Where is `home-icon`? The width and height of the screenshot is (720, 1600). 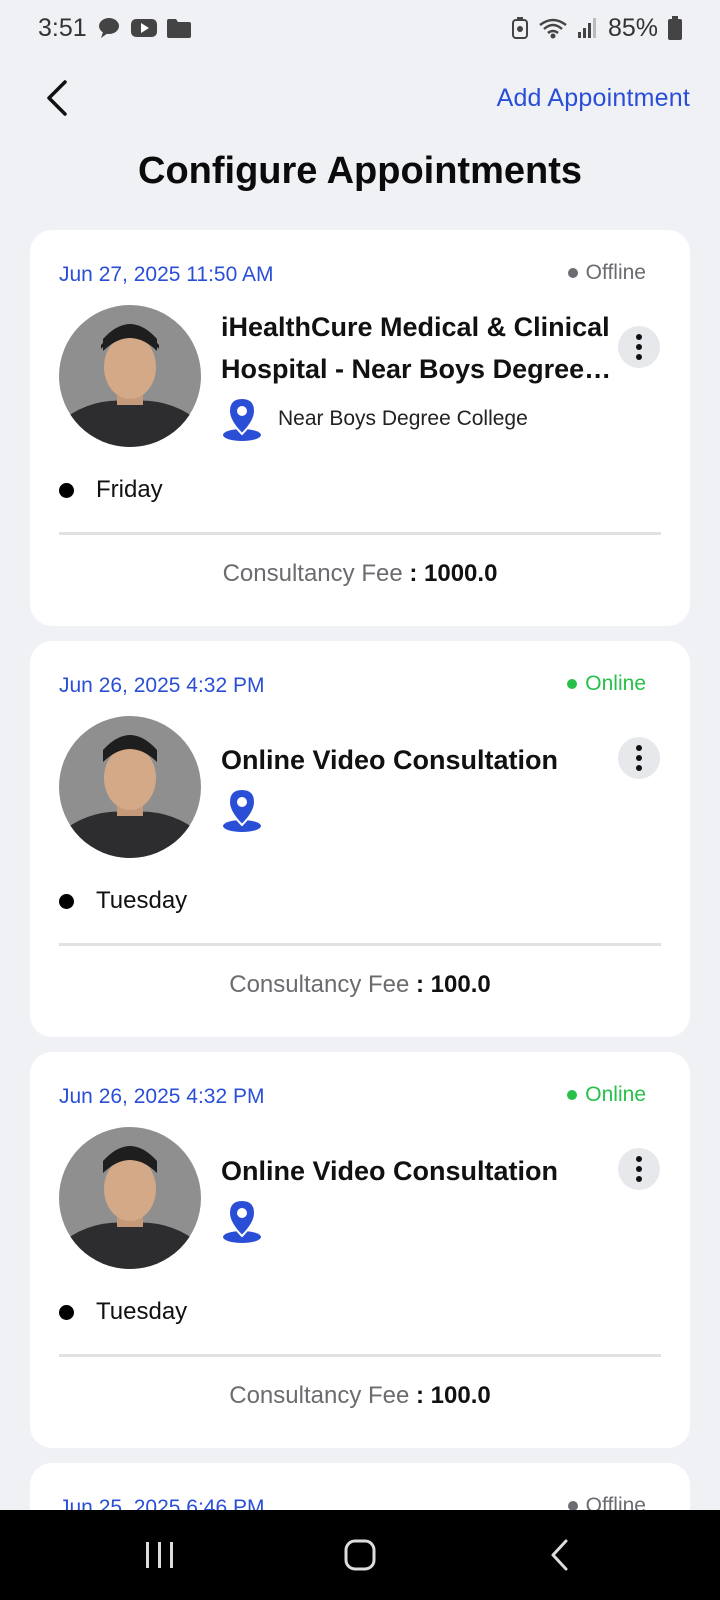
home-icon is located at coordinates (360, 1555).